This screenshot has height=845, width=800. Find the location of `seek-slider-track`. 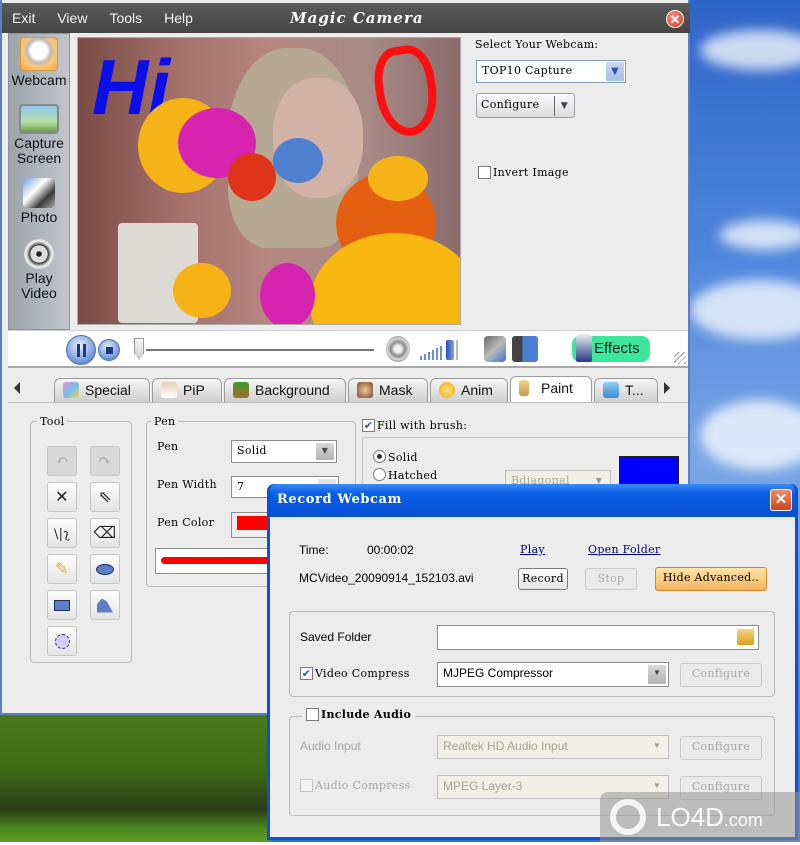

seek-slider-track is located at coordinates (260, 350).